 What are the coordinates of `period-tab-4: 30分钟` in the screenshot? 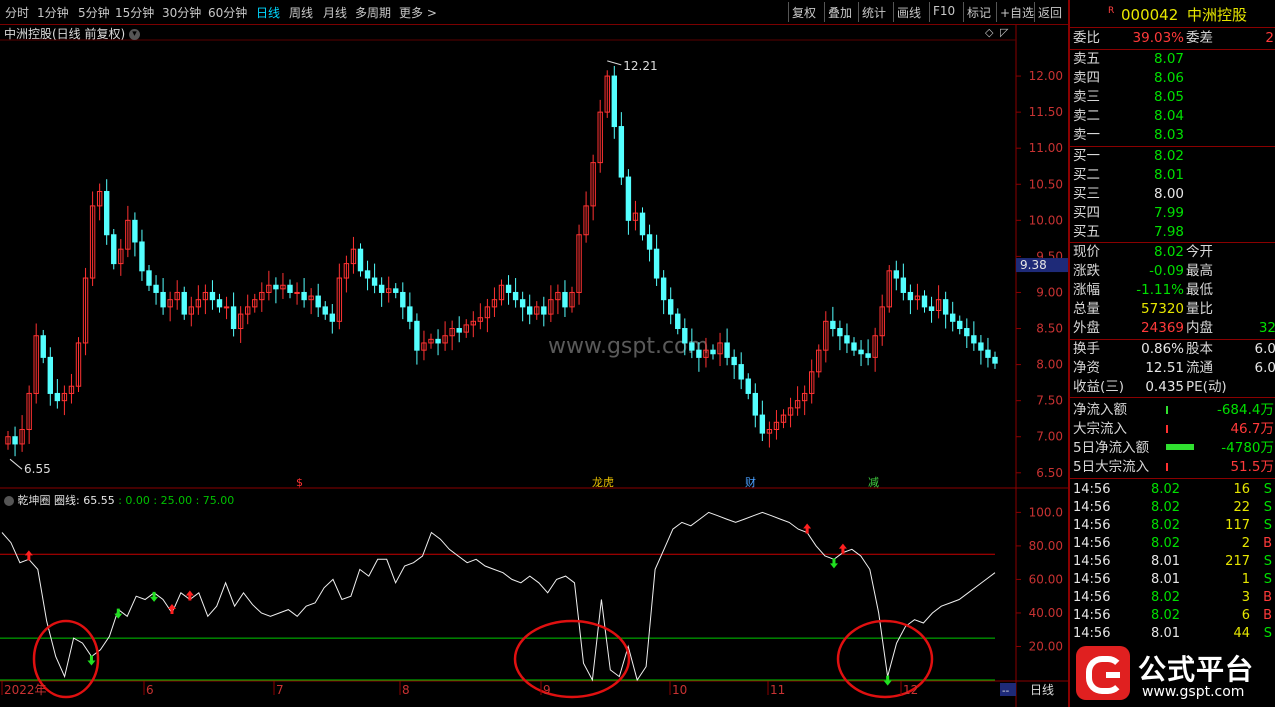 It's located at (181, 12).